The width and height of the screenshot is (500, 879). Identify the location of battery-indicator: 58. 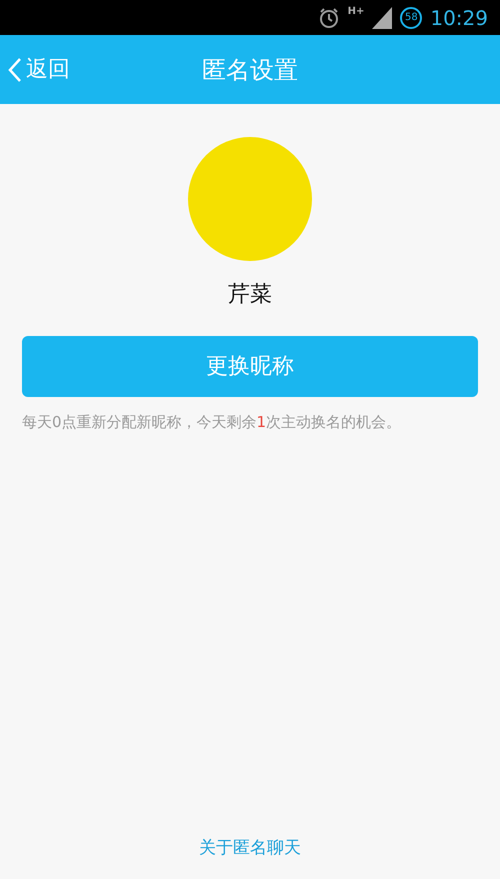
(411, 17).